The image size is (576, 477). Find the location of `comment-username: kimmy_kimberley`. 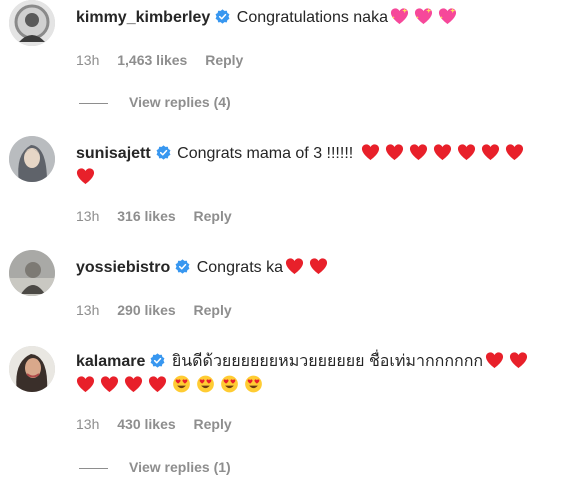

comment-username: kimmy_kimberley is located at coordinates (143, 17).